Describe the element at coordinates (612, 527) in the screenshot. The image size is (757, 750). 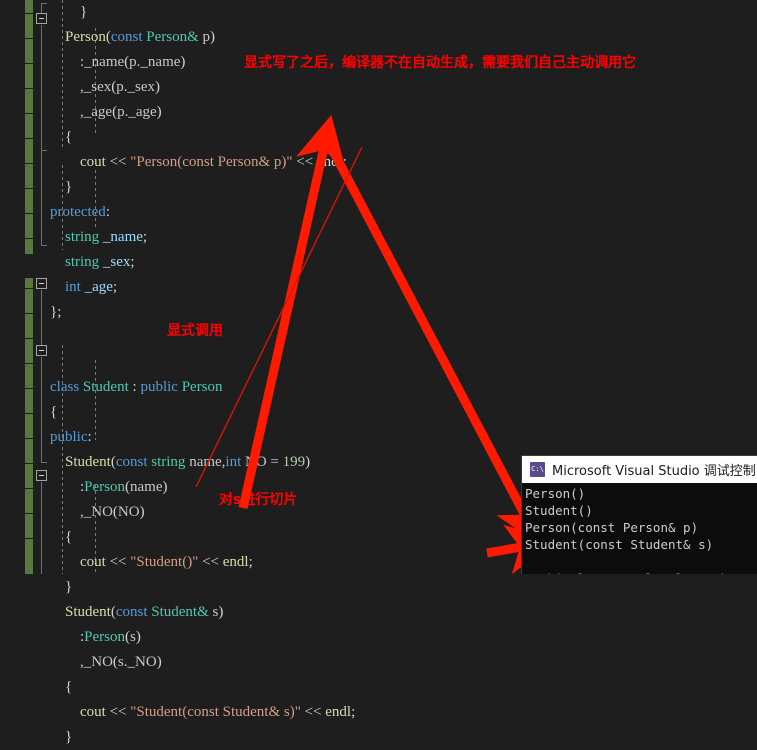
I see `console-output-line: Person(const Person& p)` at that location.